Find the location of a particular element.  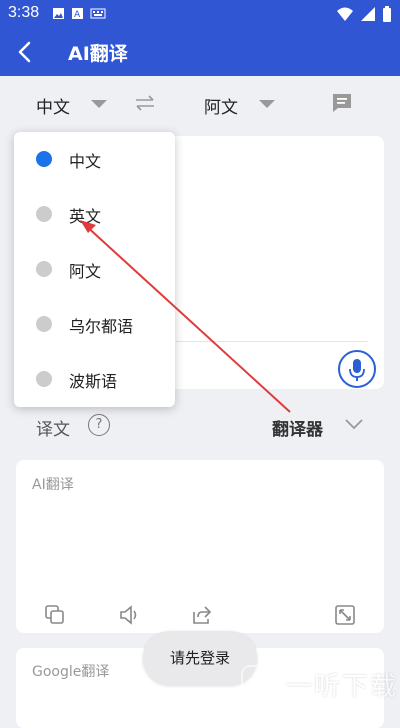

microphone-icon is located at coordinates (357, 370).